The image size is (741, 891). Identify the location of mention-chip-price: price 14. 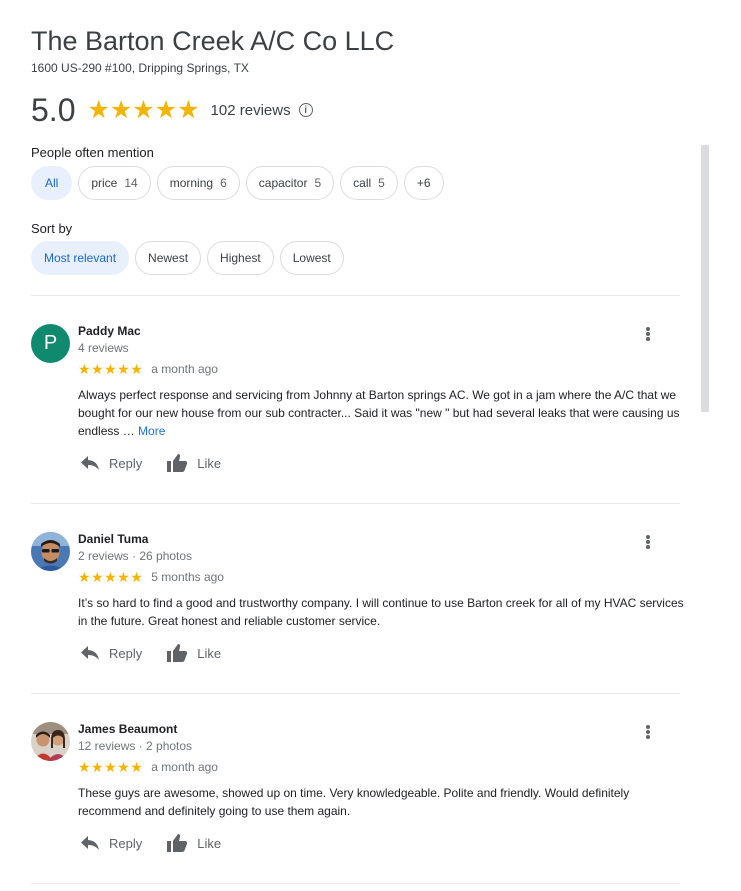
(114, 183).